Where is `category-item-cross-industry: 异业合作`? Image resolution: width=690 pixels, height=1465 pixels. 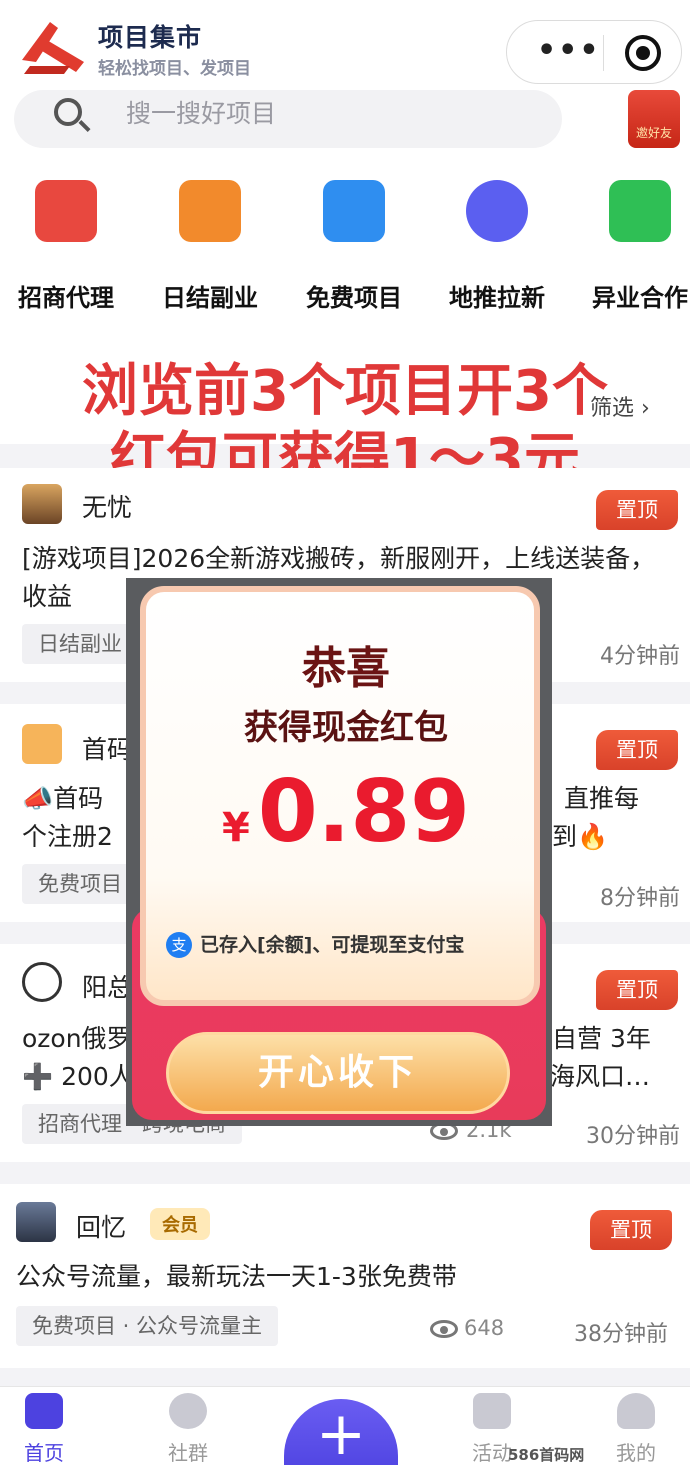 category-item-cross-industry: 异业合作 is located at coordinates (630, 246).